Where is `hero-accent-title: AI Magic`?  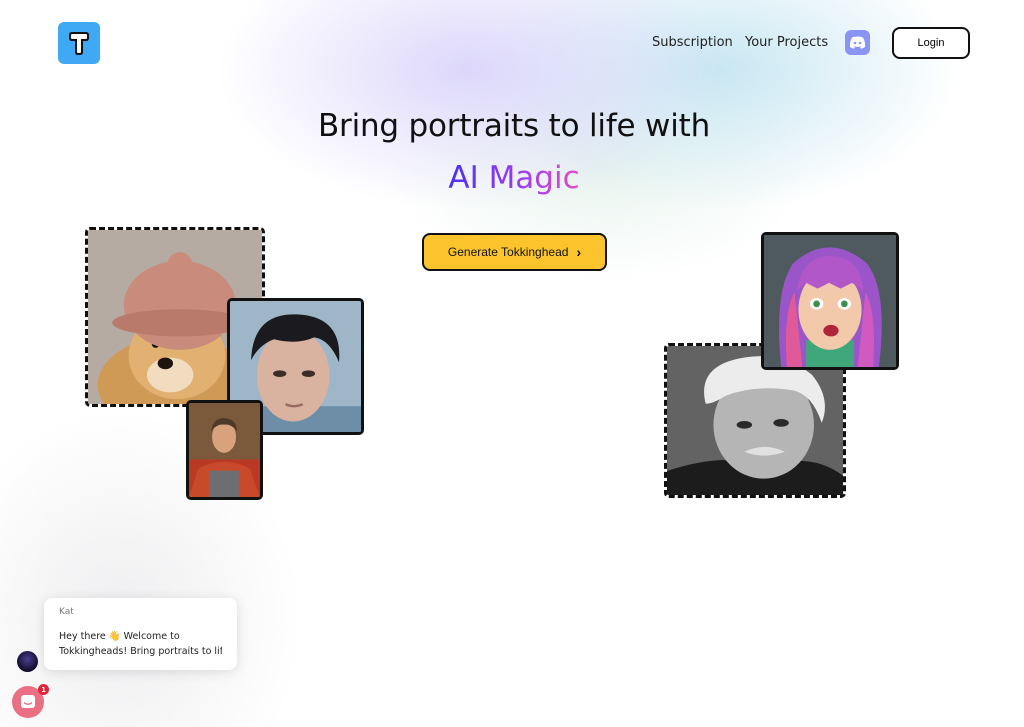
hero-accent-title: AI Magic is located at coordinates (512, 178).